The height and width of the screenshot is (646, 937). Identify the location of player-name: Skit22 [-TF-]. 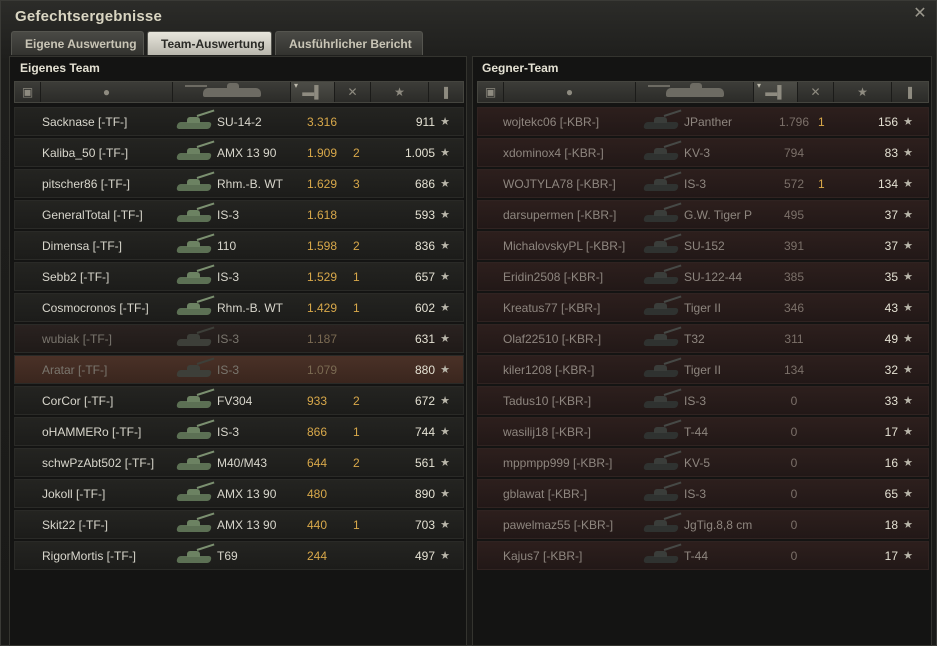
(75, 524).